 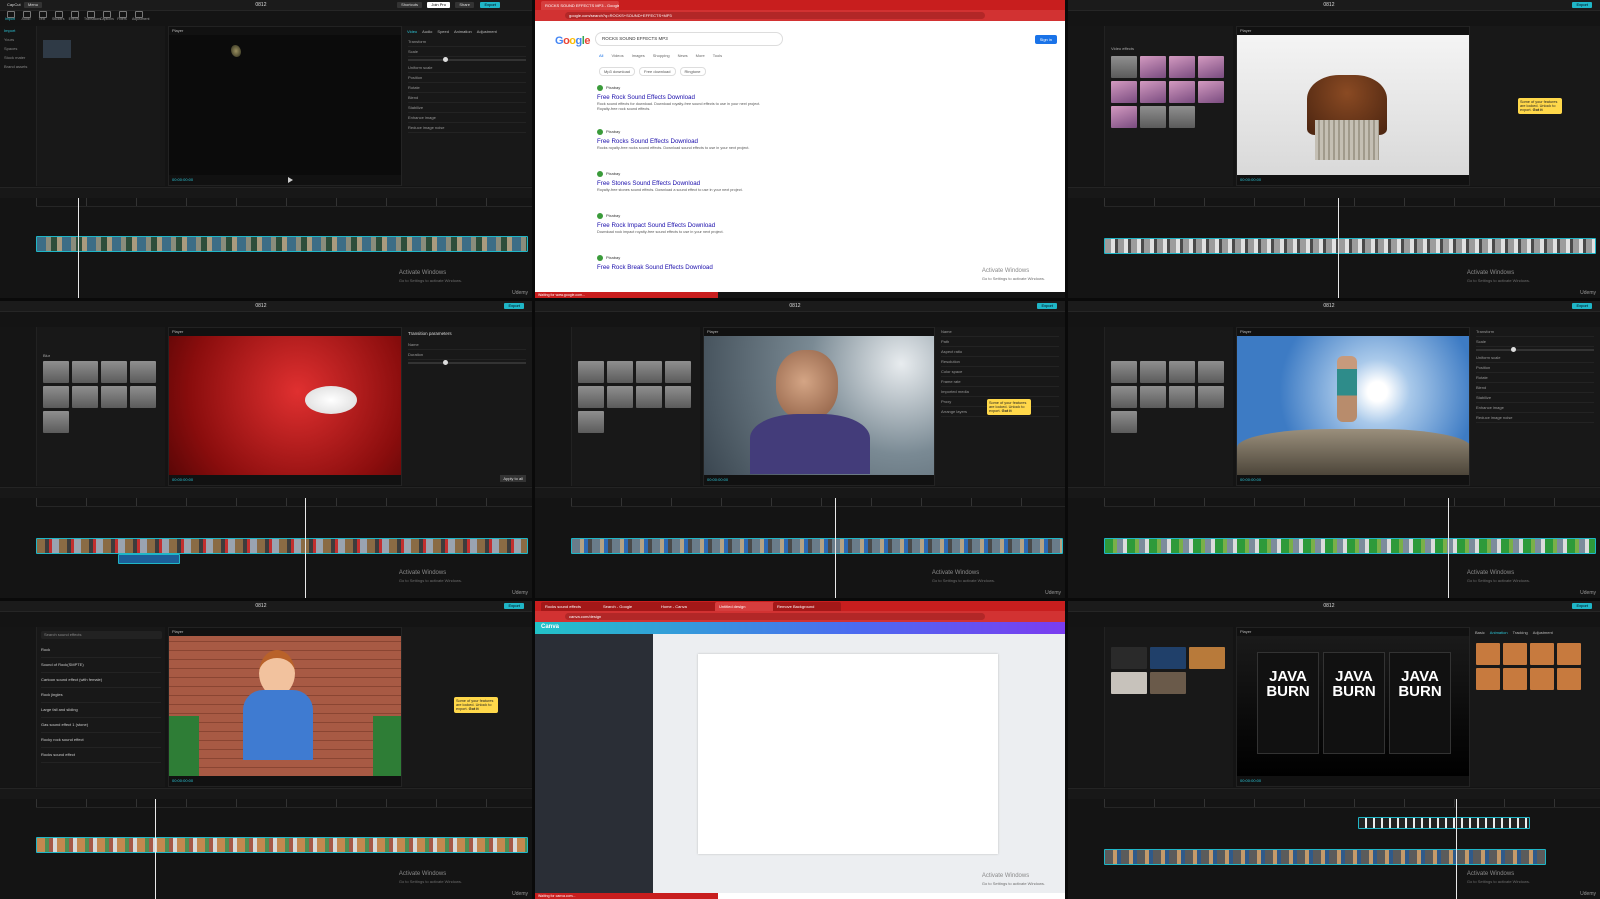 What do you see at coordinates (1520, 632) in the screenshot?
I see `tab-tracking: Tracking` at bounding box center [1520, 632].